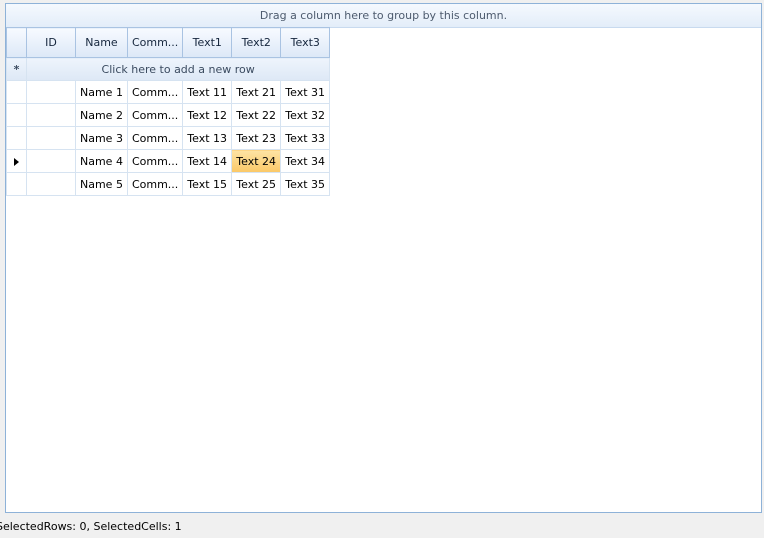 This screenshot has height=538, width=764. Describe the element at coordinates (91, 526) in the screenshot. I see `selection-status-text: SelectedRows: 0, SelectedCells: 1` at that location.